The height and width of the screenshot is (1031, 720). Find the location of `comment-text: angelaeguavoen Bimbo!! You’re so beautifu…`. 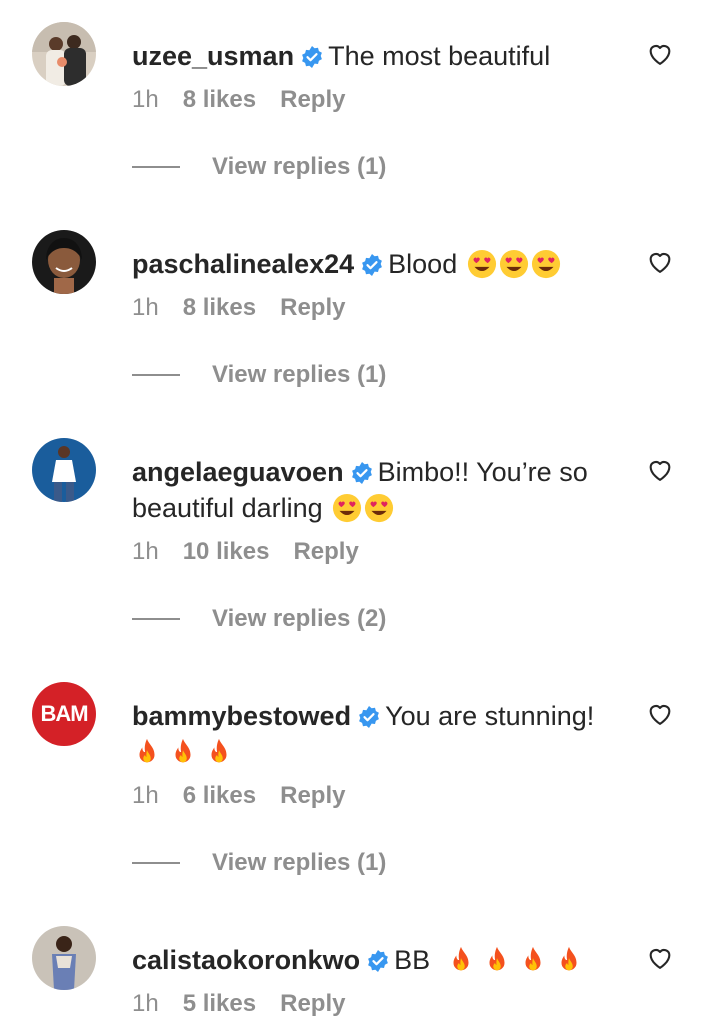

comment-text: angelaeguavoen Bimbo!! You’re so beautifu… is located at coordinates (377, 490).